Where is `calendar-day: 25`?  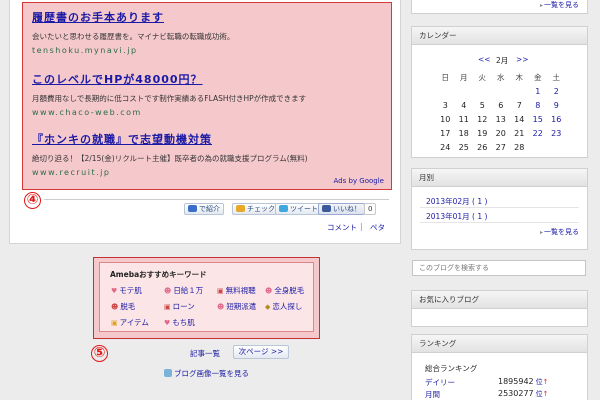 calendar-day: 25 is located at coordinates (463, 147).